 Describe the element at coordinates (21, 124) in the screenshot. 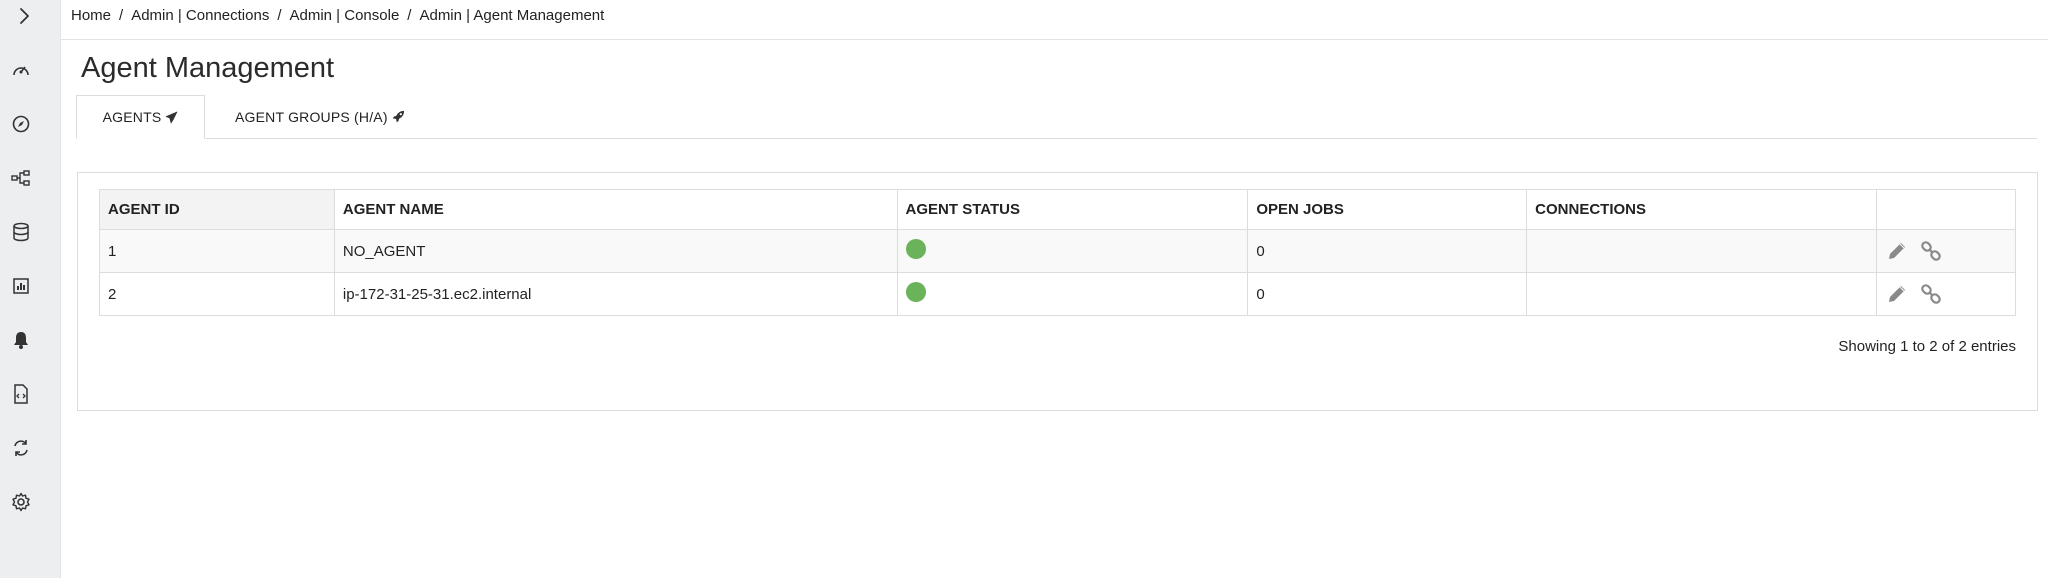

I see `compass-icon` at that location.